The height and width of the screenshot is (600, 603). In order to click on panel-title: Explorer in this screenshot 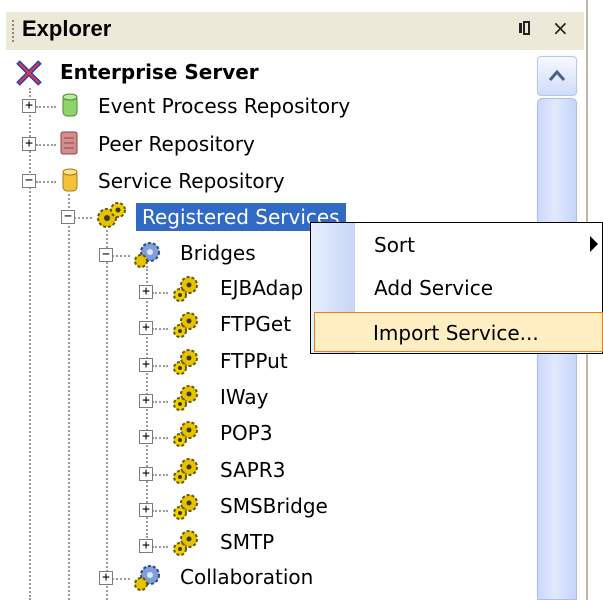, I will do `click(67, 28)`.